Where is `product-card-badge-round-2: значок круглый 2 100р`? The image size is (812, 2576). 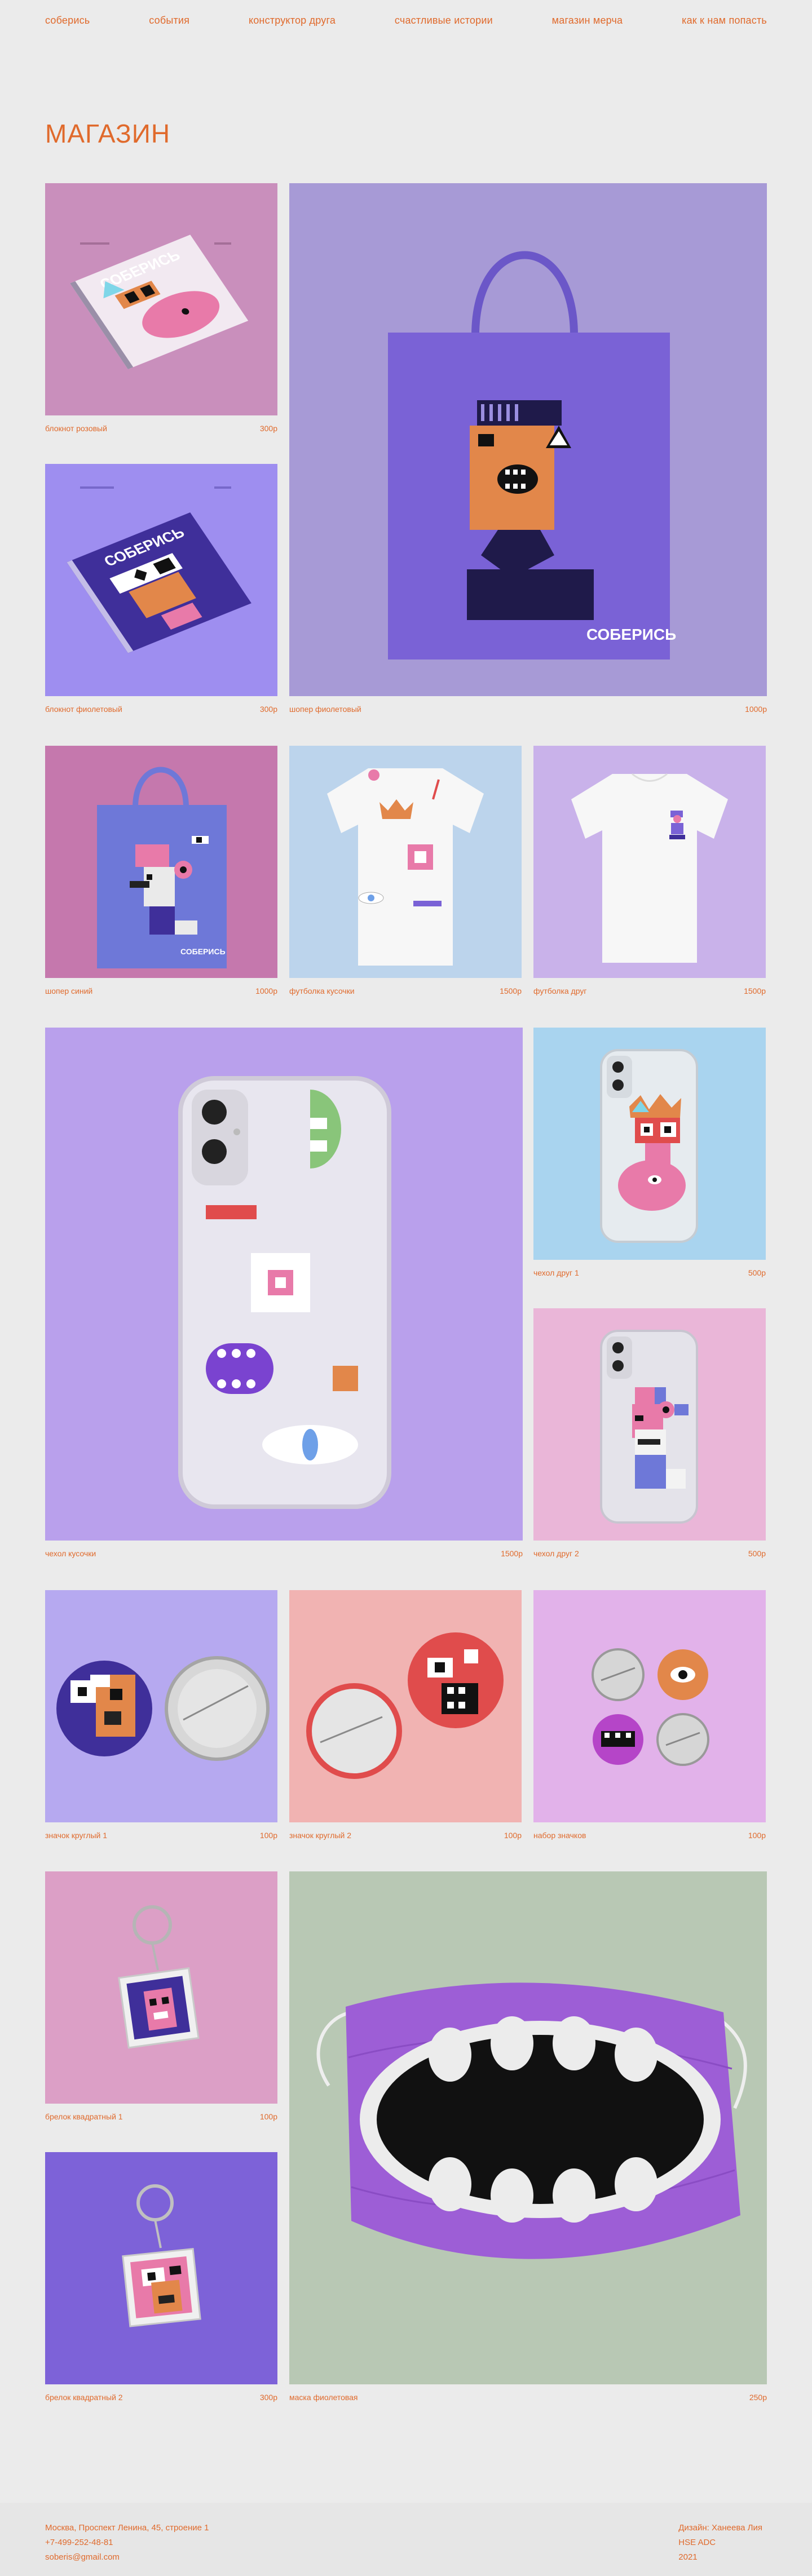
product-card-badge-round-2: значок круглый 2 100р is located at coordinates (405, 1717).